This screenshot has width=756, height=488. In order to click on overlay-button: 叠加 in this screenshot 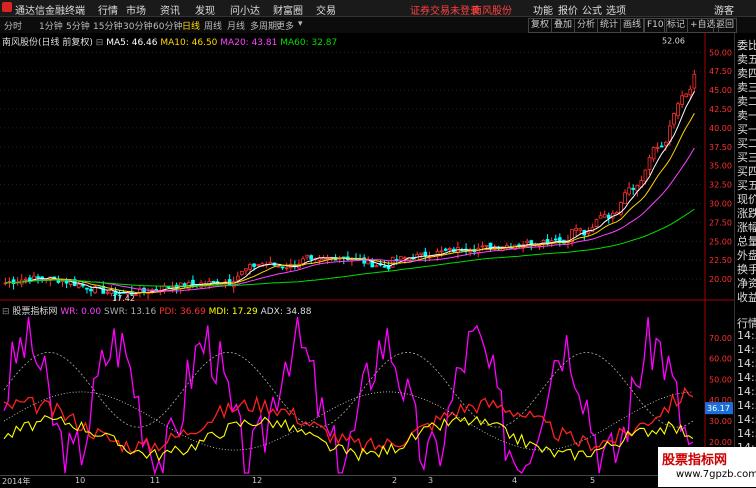, I will do `click(563, 25)`.